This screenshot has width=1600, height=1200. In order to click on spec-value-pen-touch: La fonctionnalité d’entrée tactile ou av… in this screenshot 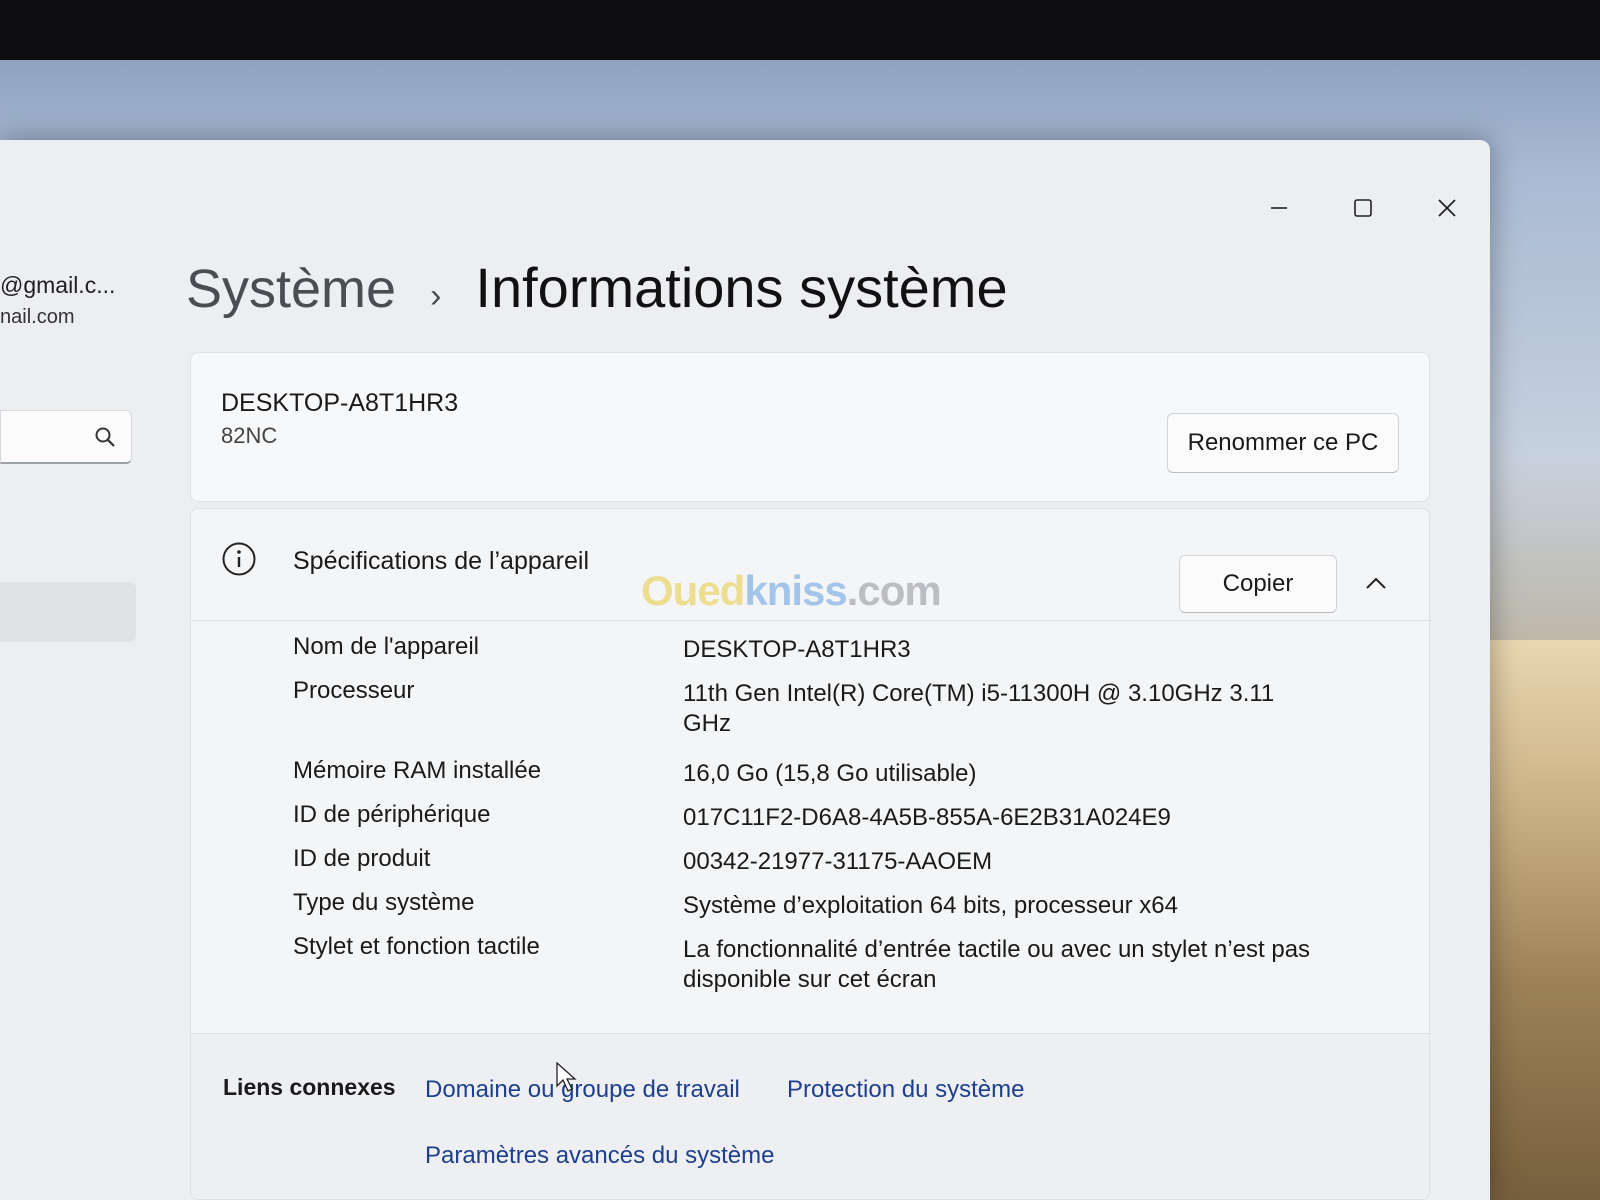, I will do `click(1003, 965)`.